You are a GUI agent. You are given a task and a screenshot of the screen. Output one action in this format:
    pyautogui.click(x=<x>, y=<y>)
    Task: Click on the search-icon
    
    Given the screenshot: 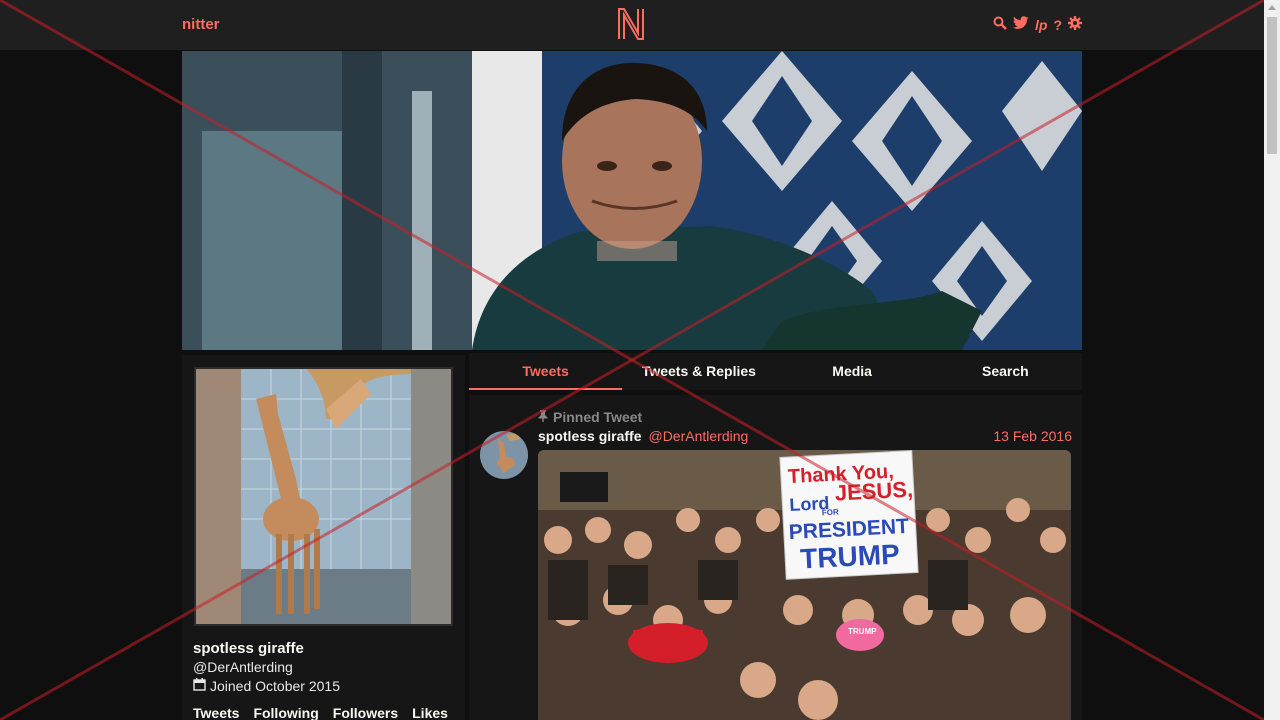 What is the action you would take?
    pyautogui.click(x=1000, y=24)
    